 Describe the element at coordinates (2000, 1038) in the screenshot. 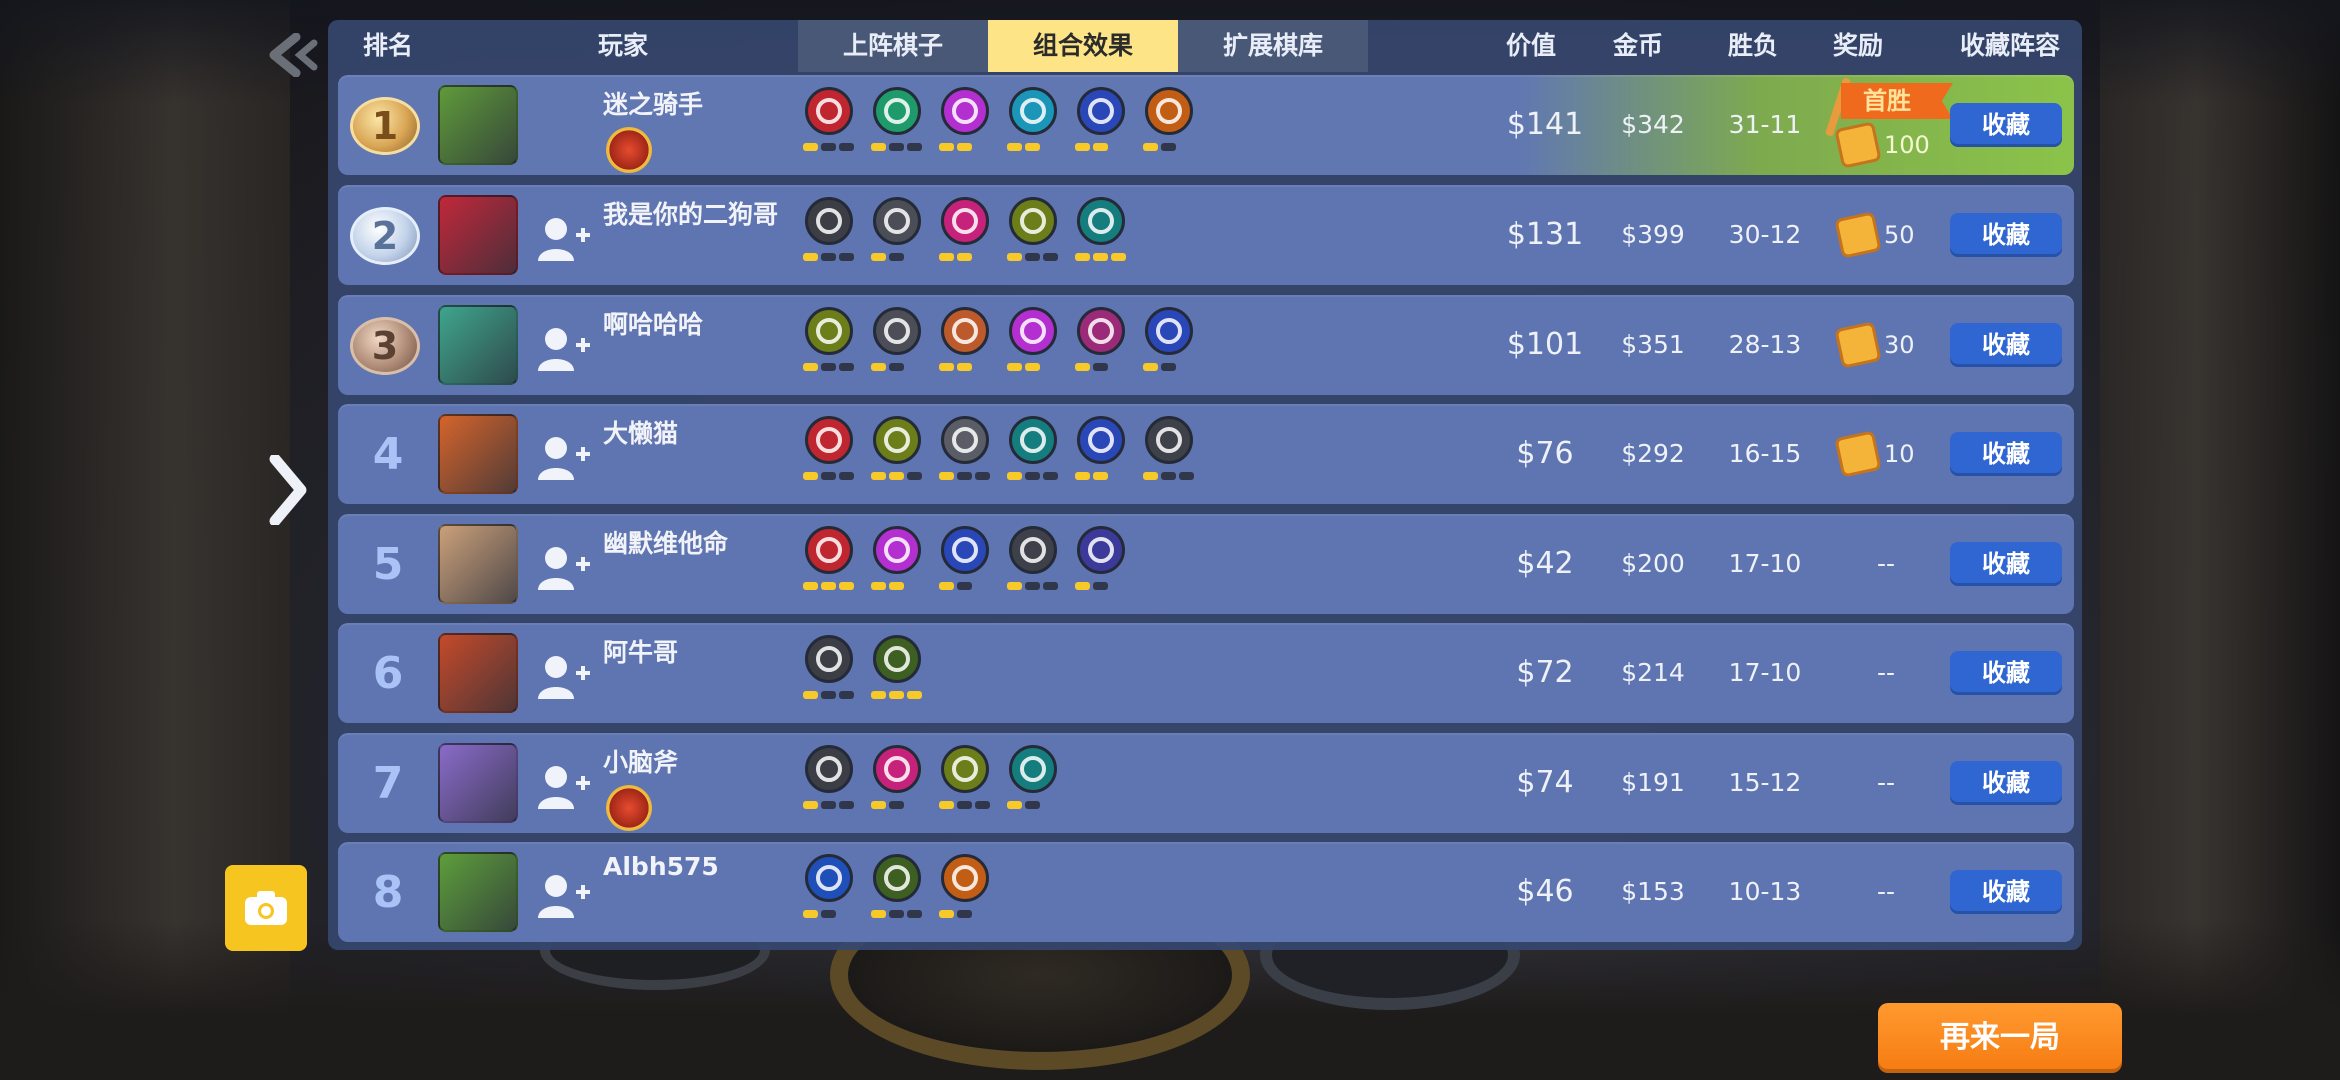

I see `play-again-button: 再来一局` at that location.